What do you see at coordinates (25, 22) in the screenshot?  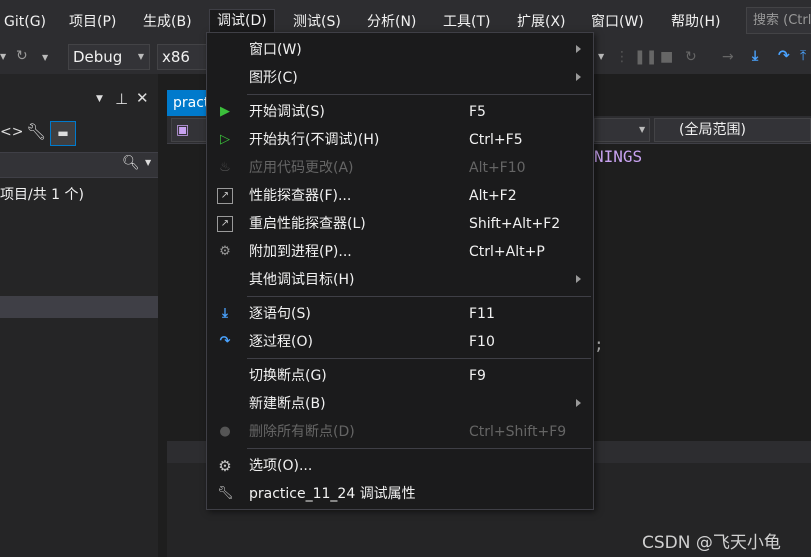 I see `menu-git: Git(G)` at bounding box center [25, 22].